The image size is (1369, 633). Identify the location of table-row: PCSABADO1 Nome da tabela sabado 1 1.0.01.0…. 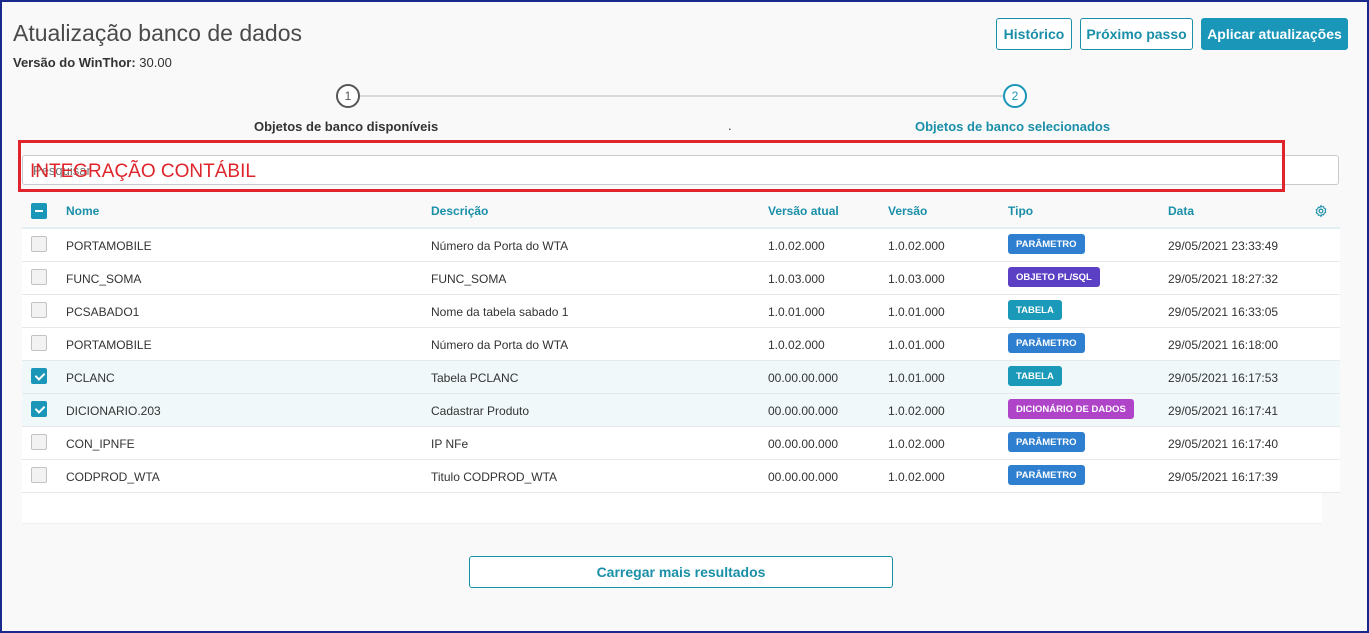
(681, 311).